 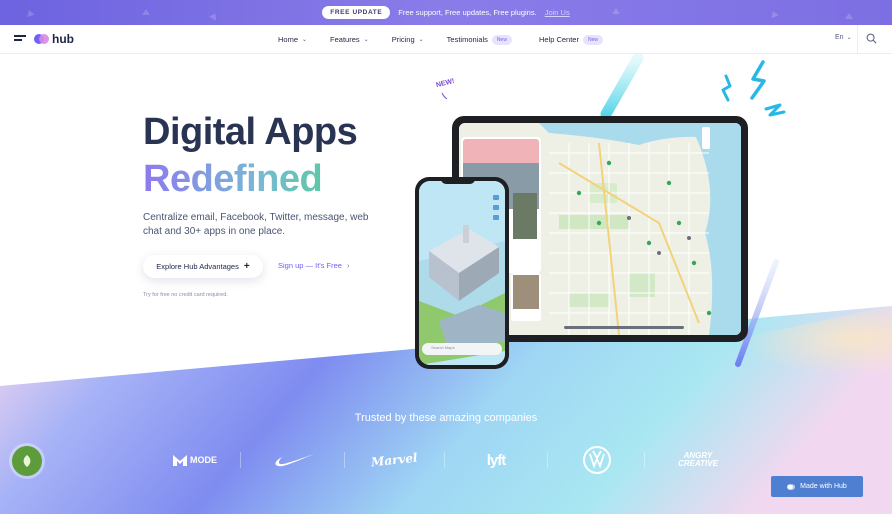 What do you see at coordinates (446, 418) in the screenshot?
I see `trusted-heading: Trusted by these amazing companies` at bounding box center [446, 418].